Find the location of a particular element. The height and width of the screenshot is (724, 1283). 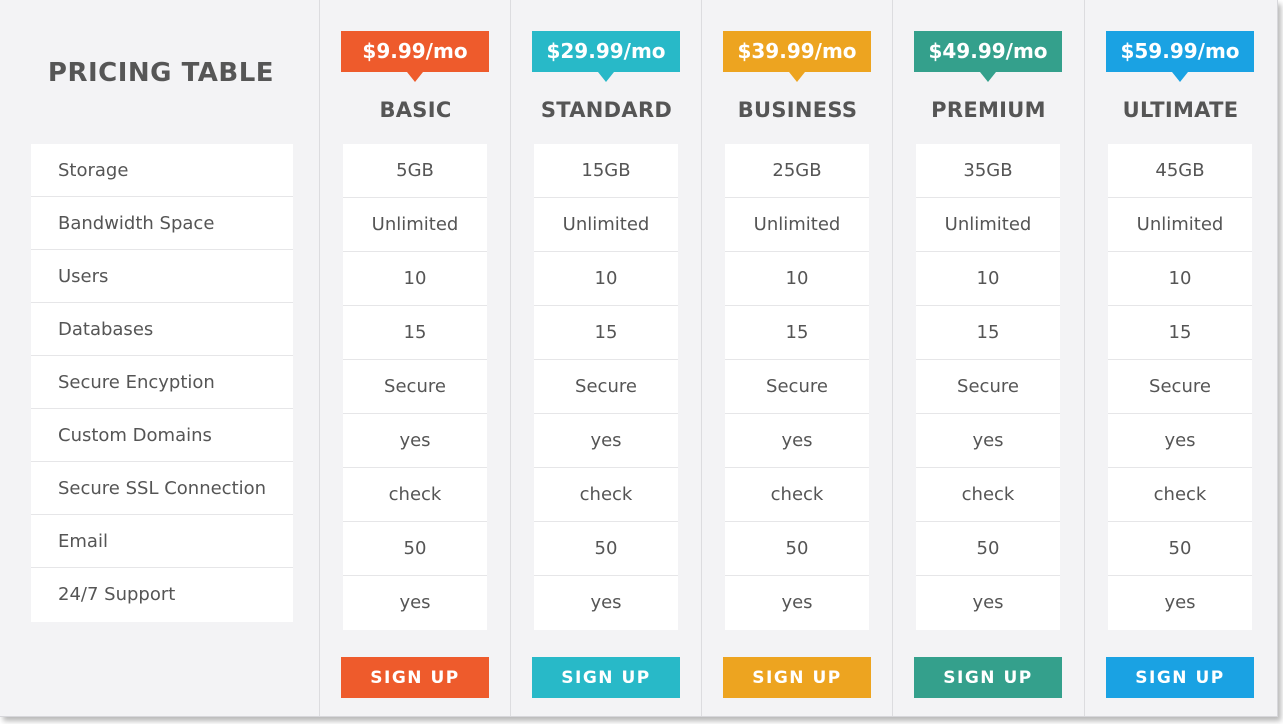

value-storage: 45GB is located at coordinates (1180, 171).